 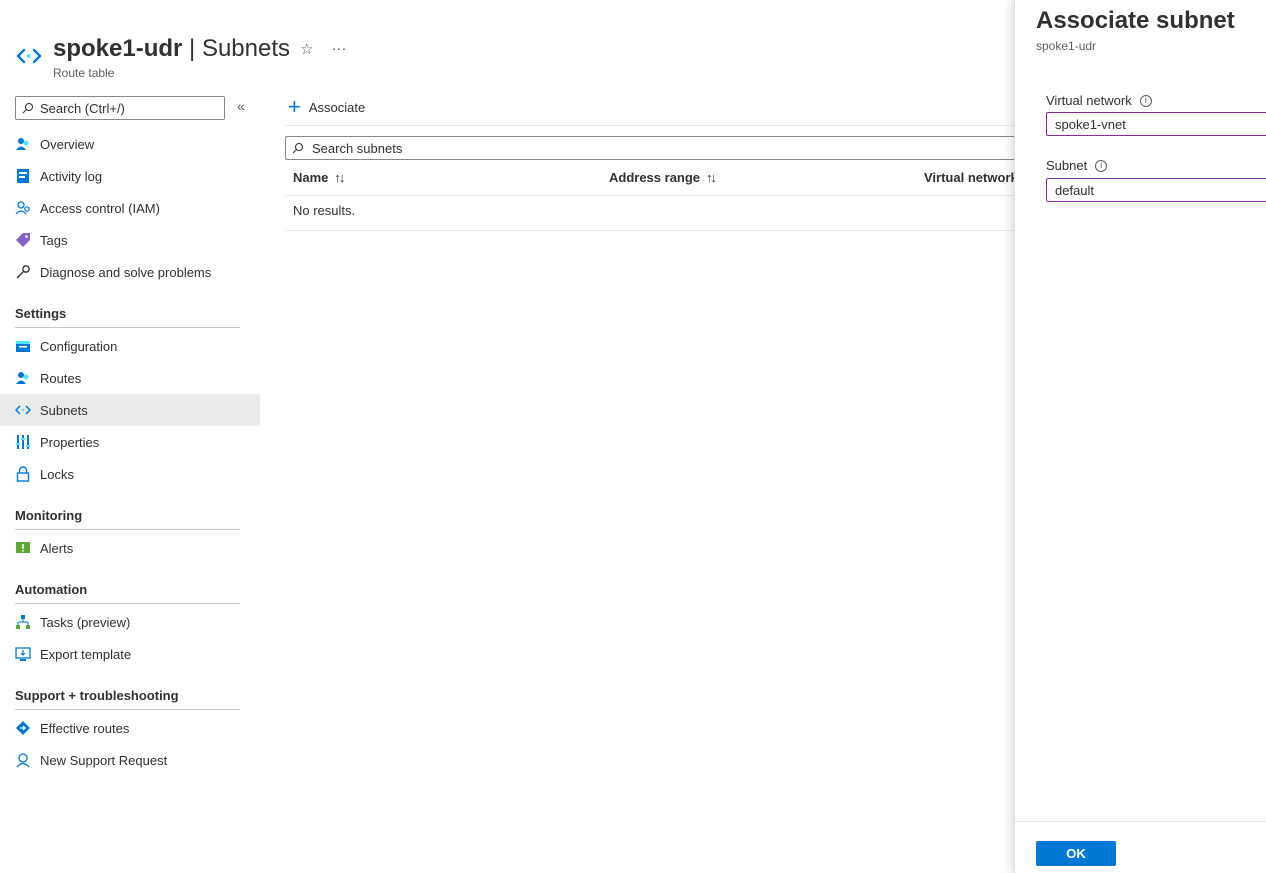 What do you see at coordinates (70, 442) in the screenshot?
I see `sidebar-item-label: Properties` at bounding box center [70, 442].